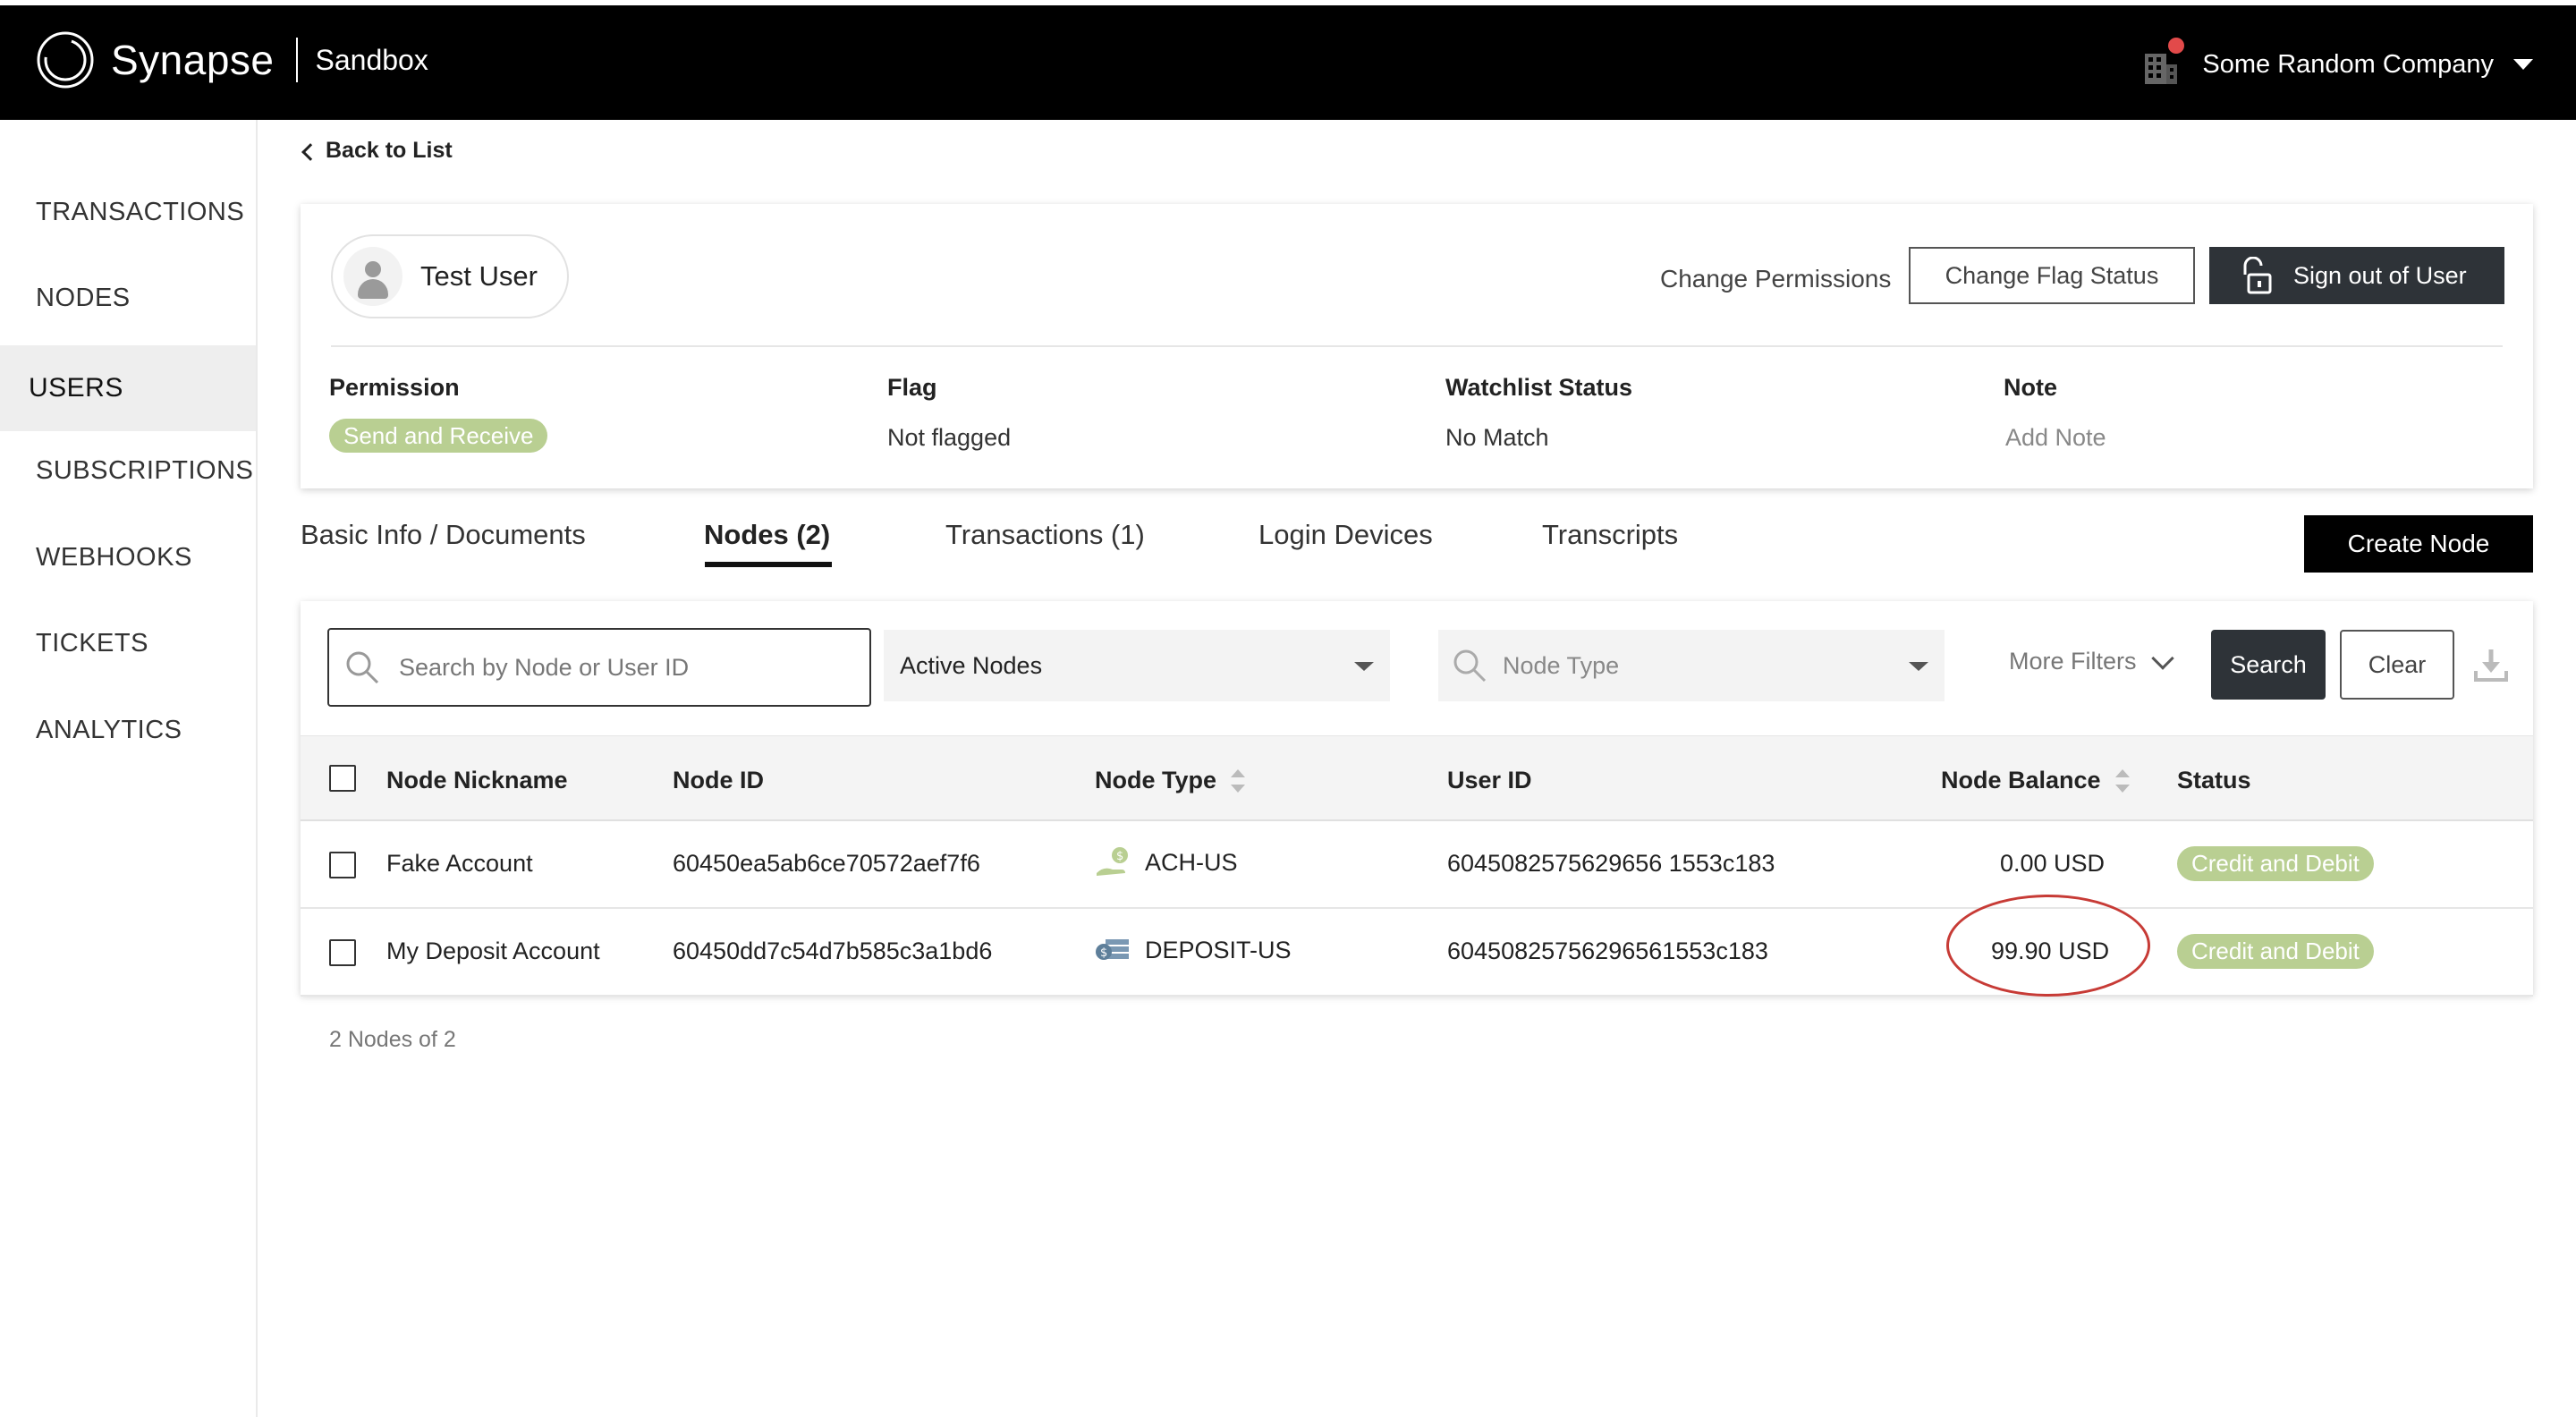 The image size is (2576, 1417). I want to click on node-nickname: Fake Account, so click(459, 864).